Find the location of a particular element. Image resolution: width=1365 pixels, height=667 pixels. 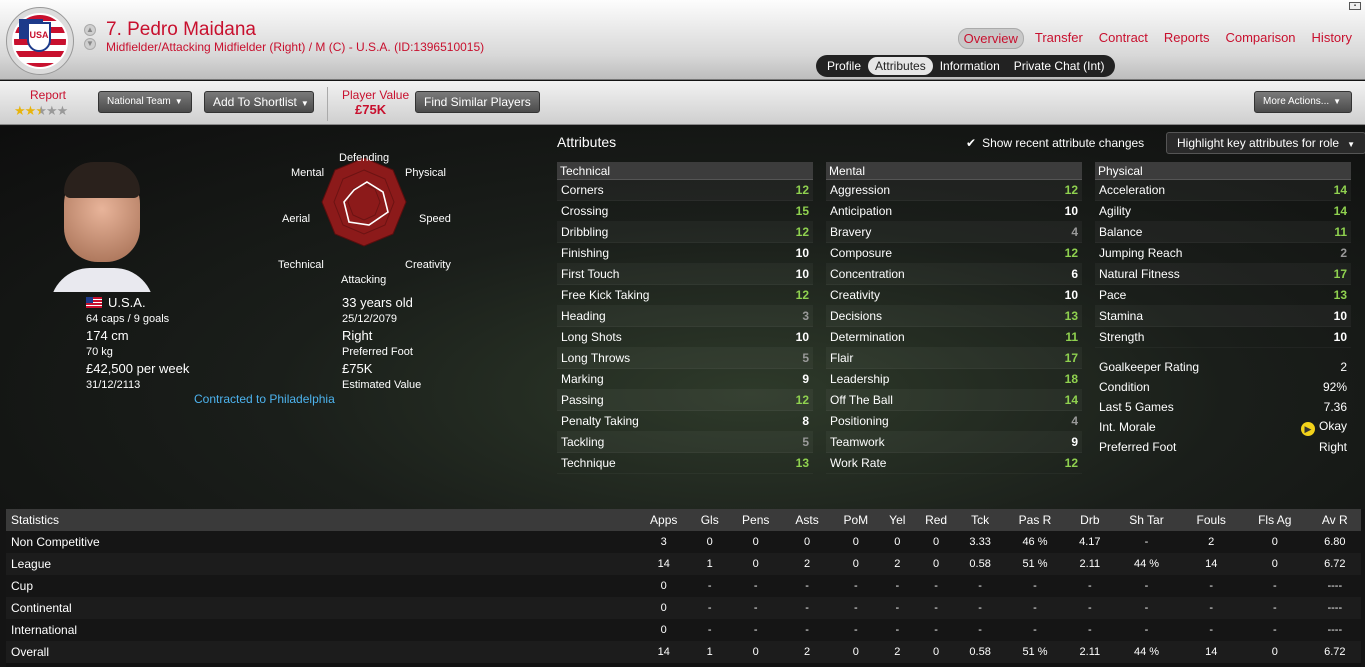

attribute-name: Acceleration is located at coordinates (1132, 190).